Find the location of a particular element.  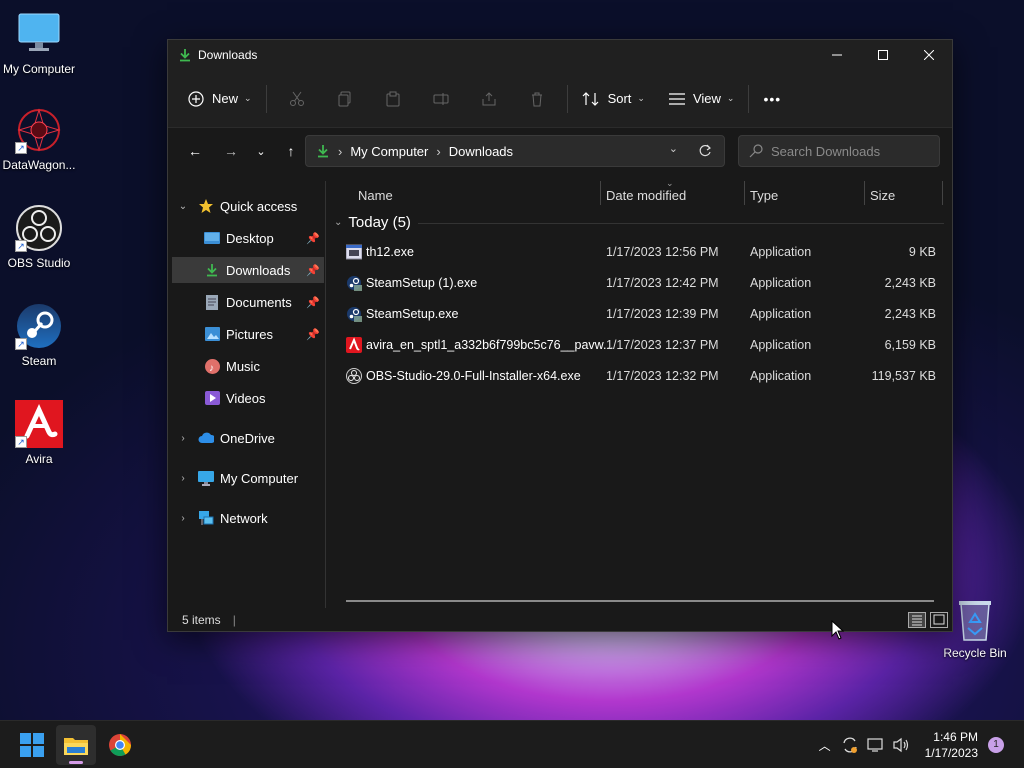

file-name: th12.exe is located at coordinates (390, 252).